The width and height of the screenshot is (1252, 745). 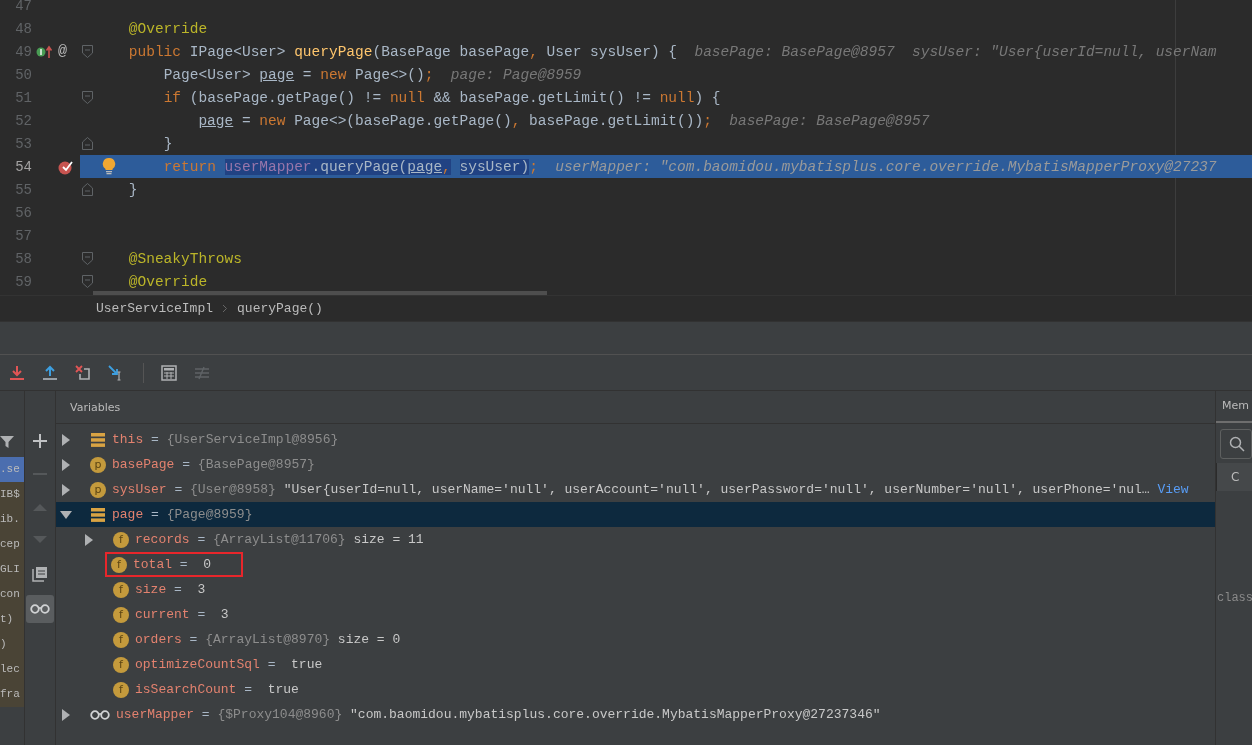 I want to click on class-cell: class, so click(x=1234, y=598).